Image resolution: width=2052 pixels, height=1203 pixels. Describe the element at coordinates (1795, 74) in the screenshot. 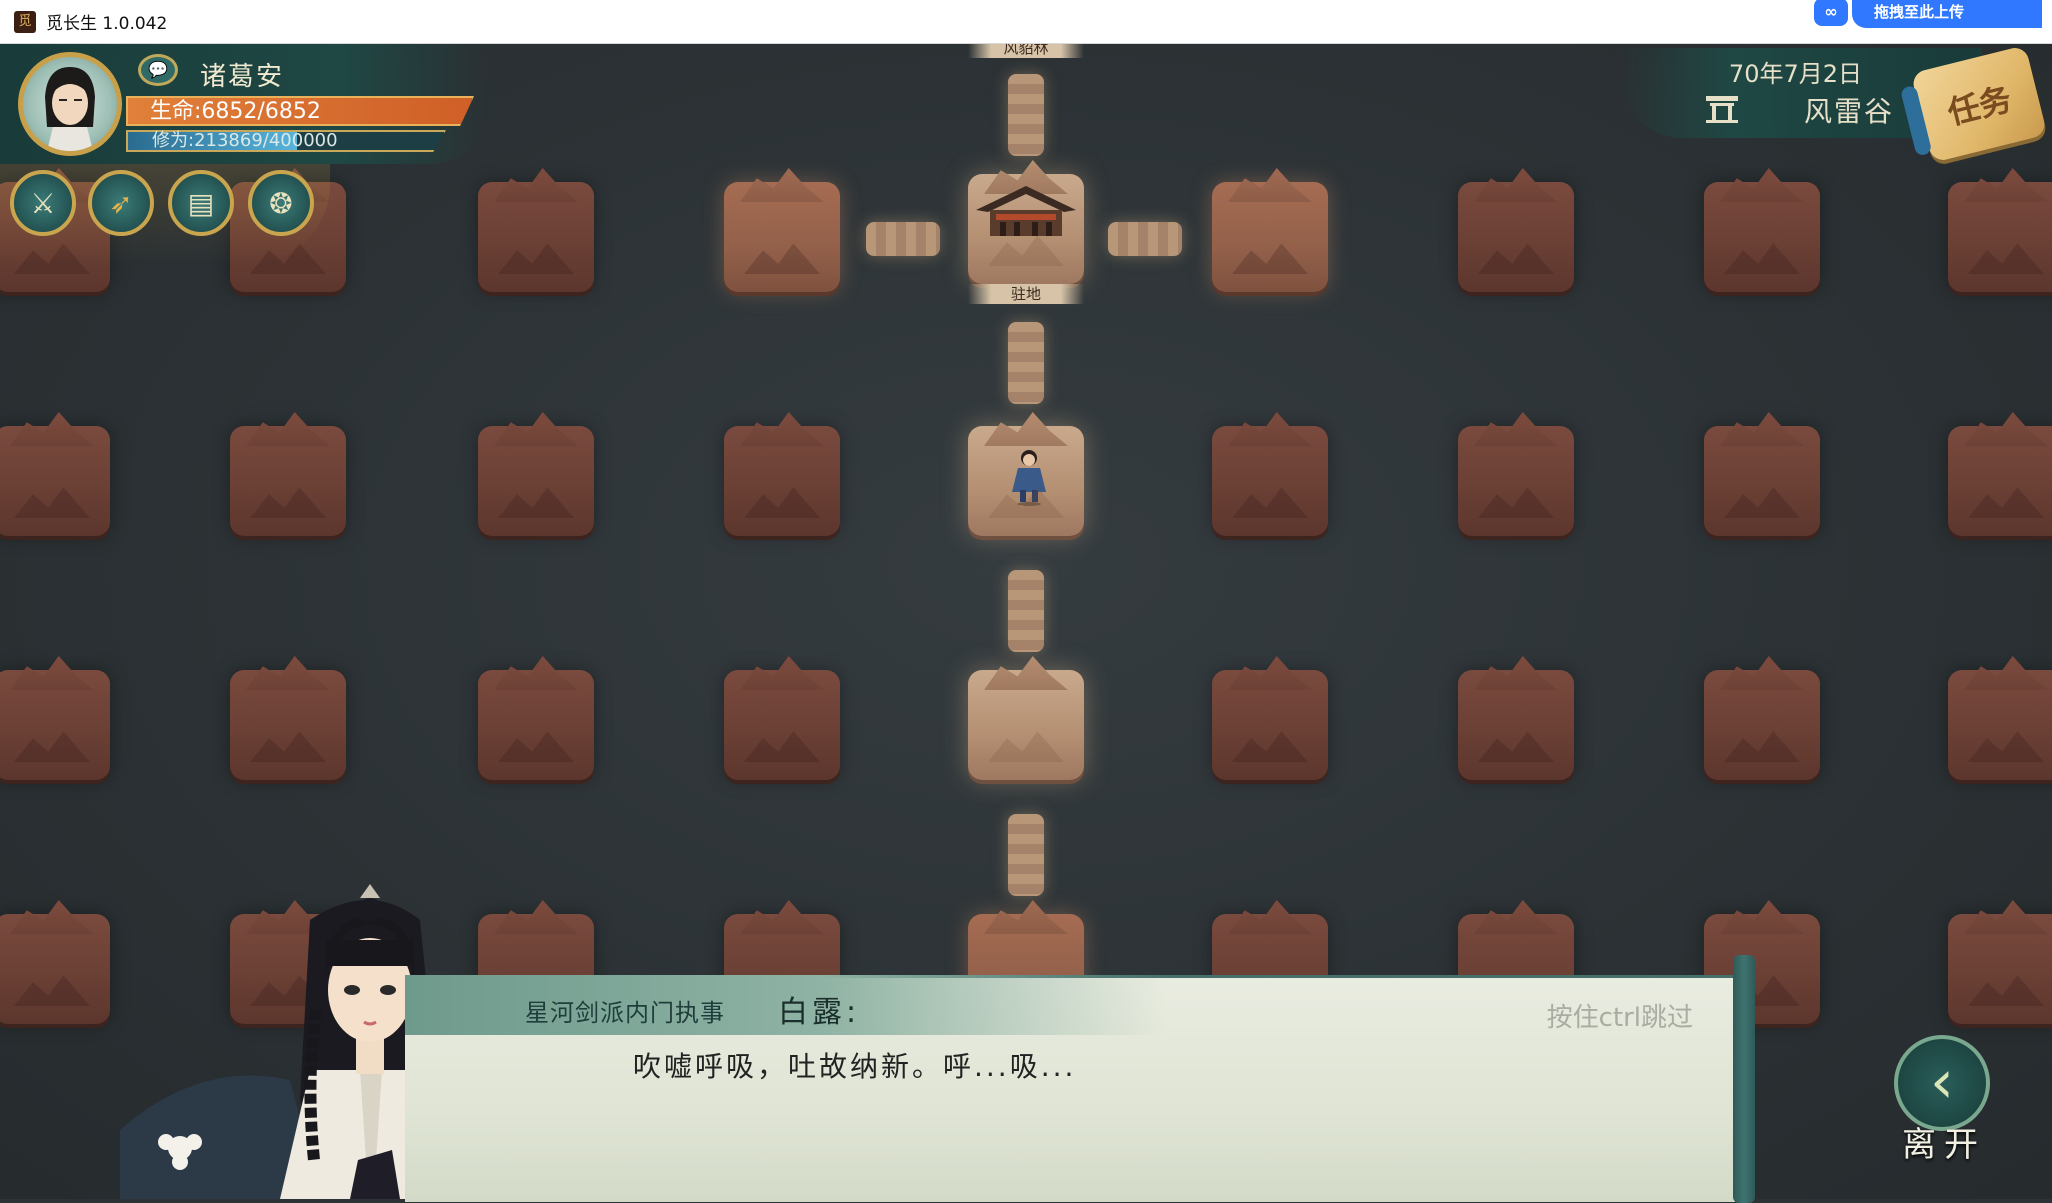

I see `game-date: 70年7月2日` at that location.